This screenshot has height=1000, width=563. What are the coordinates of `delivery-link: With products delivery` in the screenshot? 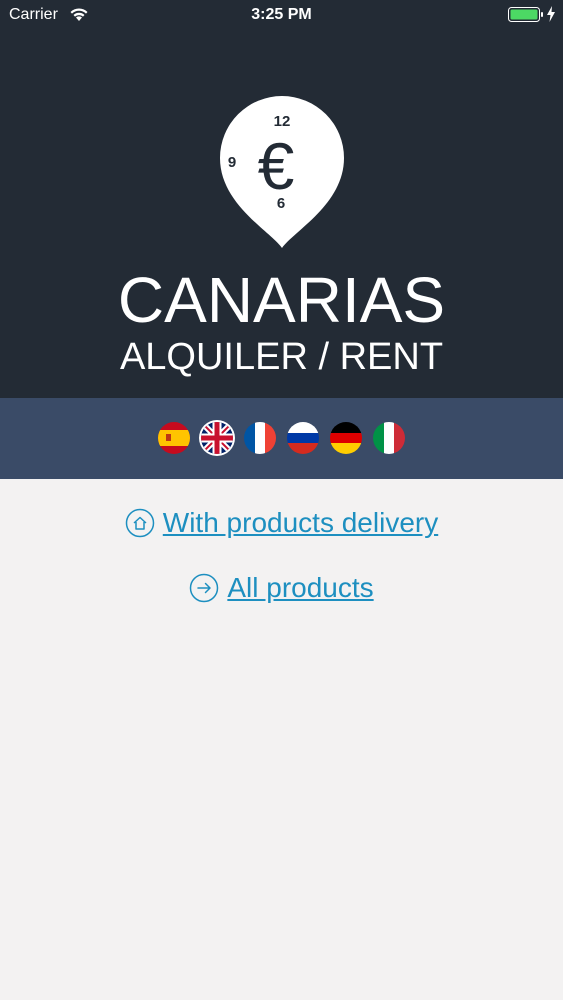 It's located at (281, 523).